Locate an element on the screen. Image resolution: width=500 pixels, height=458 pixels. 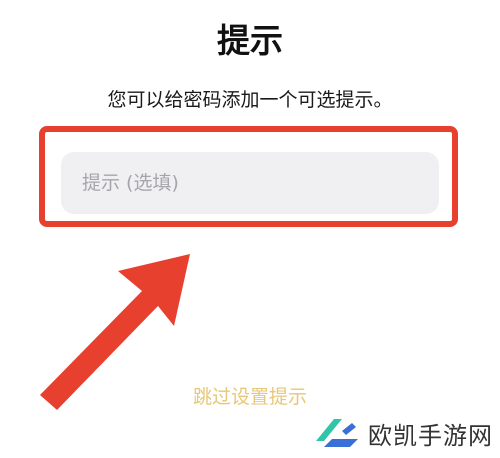
page-subtitle: 您可以给密码添加一个可选提示。 is located at coordinates (250, 100).